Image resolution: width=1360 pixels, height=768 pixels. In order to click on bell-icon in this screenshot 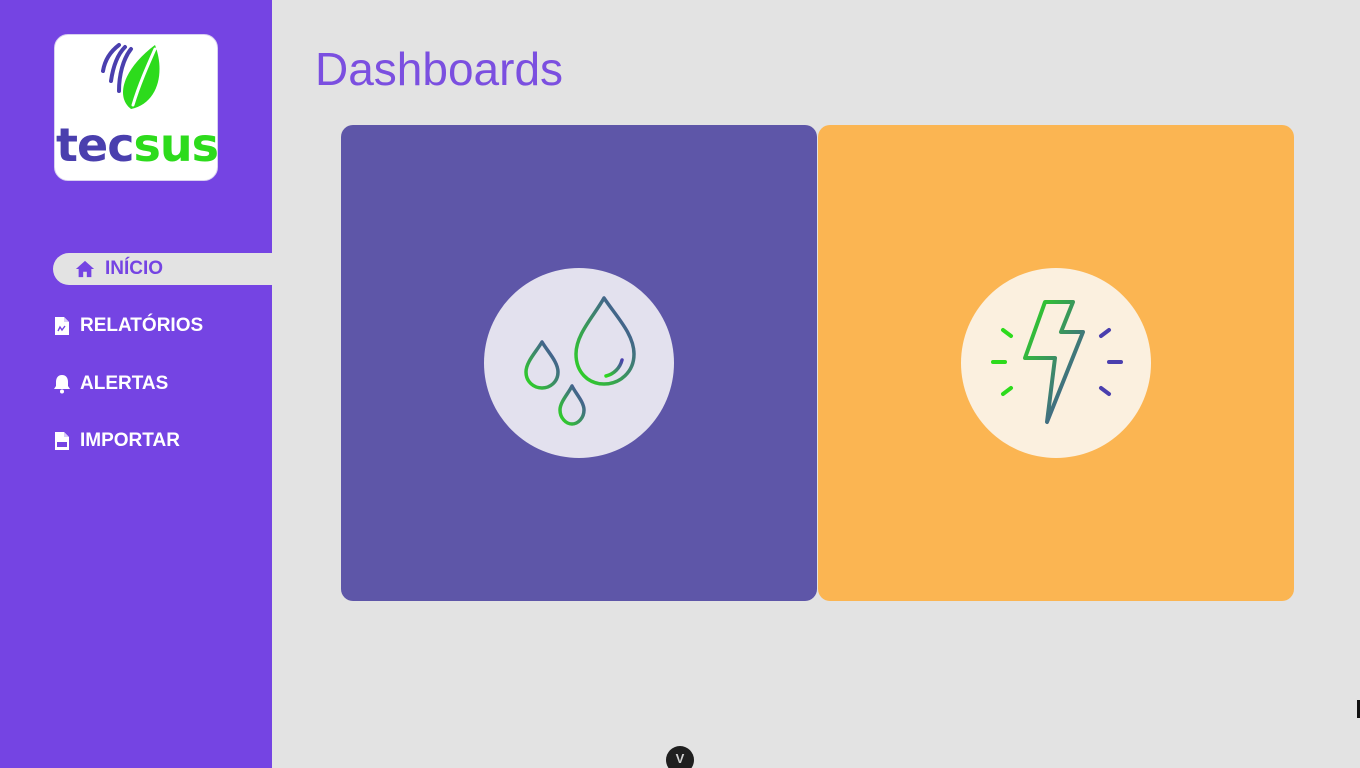, I will do `click(62, 384)`.